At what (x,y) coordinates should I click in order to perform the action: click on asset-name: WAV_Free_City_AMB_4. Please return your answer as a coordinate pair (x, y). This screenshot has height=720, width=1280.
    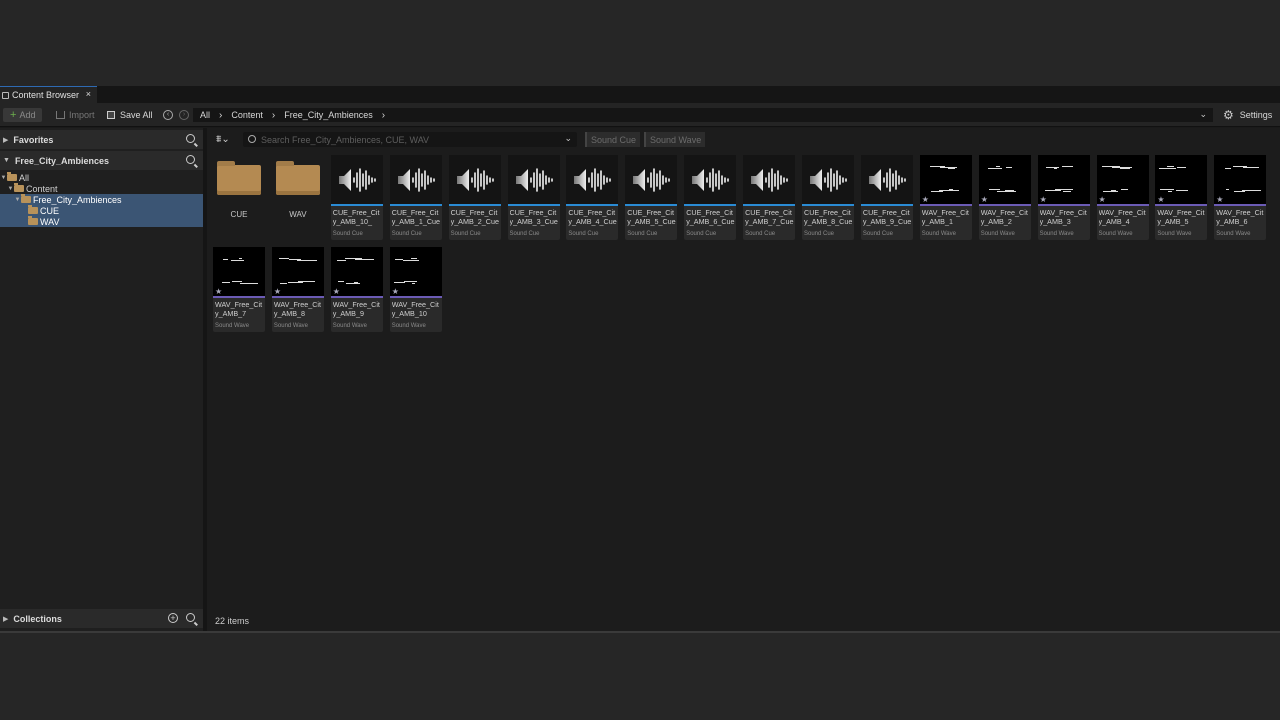
    Looking at the image, I should click on (1122, 217).